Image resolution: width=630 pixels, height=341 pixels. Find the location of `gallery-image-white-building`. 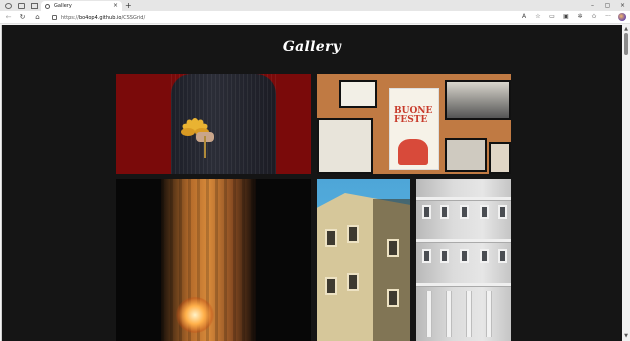

gallery-image-white-building is located at coordinates (463, 260).